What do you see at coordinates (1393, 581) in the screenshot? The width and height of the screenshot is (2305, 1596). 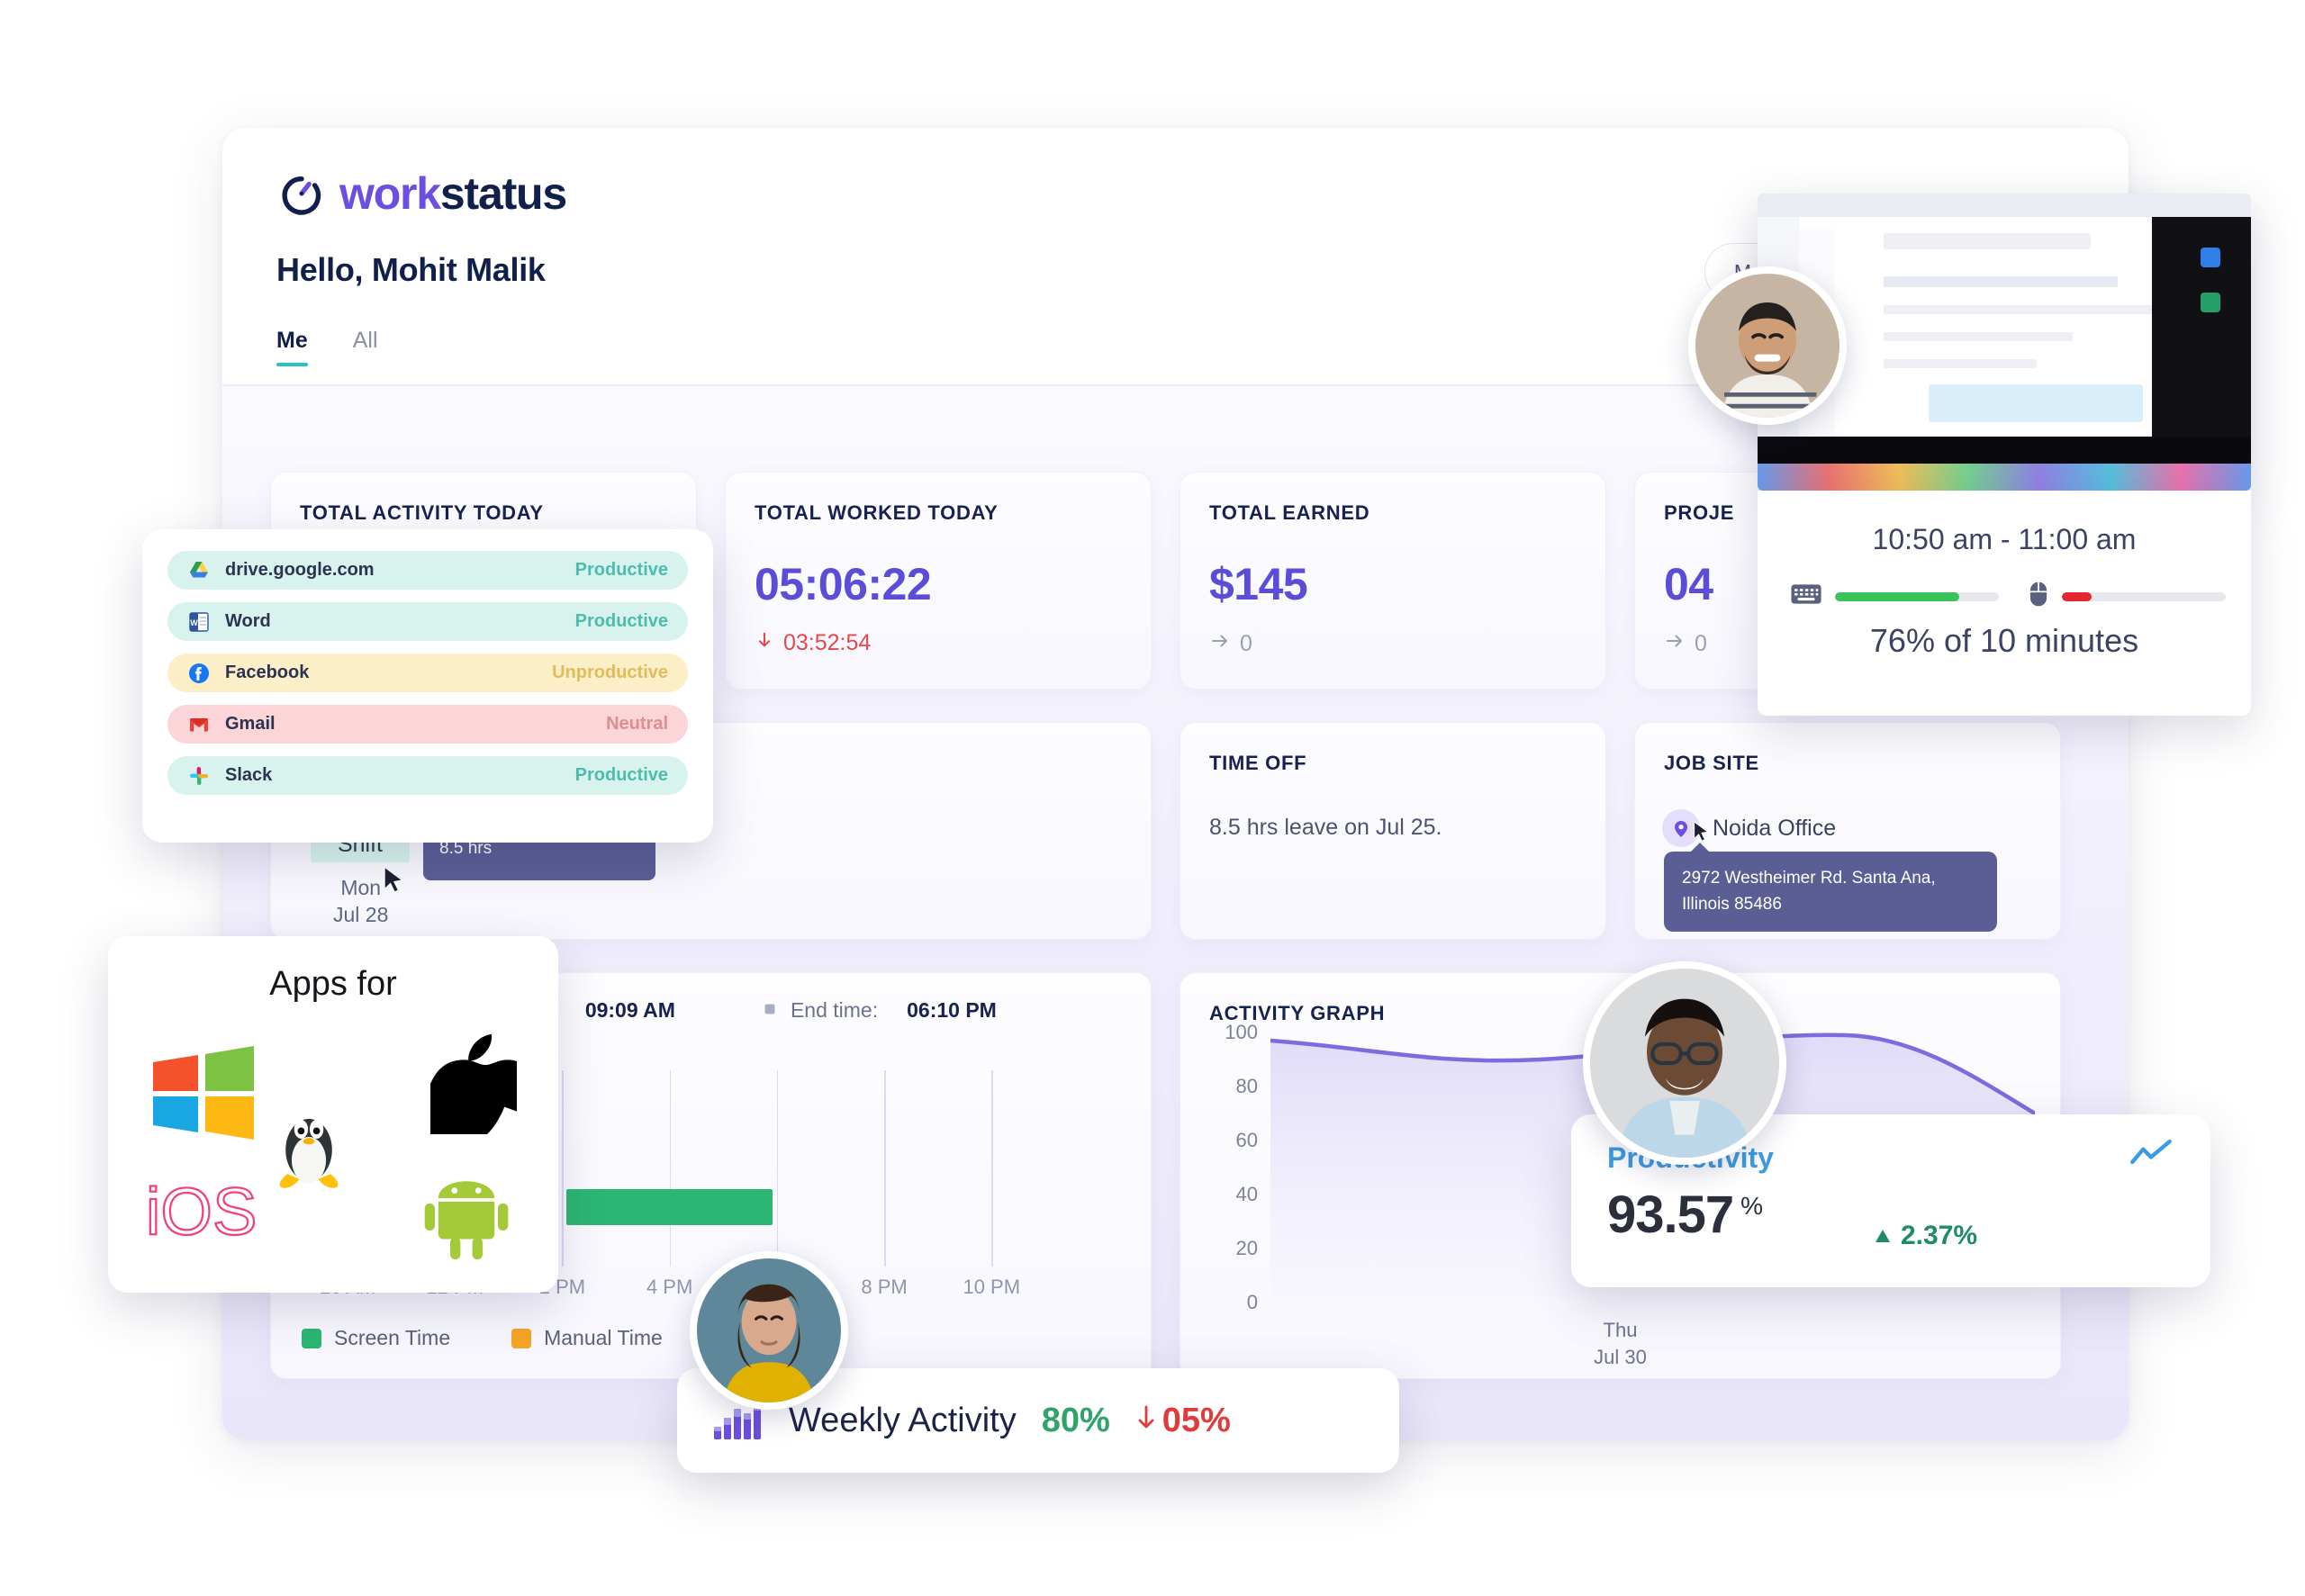 I see `card-total-earned: TOTAL EARNED $145 0` at bounding box center [1393, 581].